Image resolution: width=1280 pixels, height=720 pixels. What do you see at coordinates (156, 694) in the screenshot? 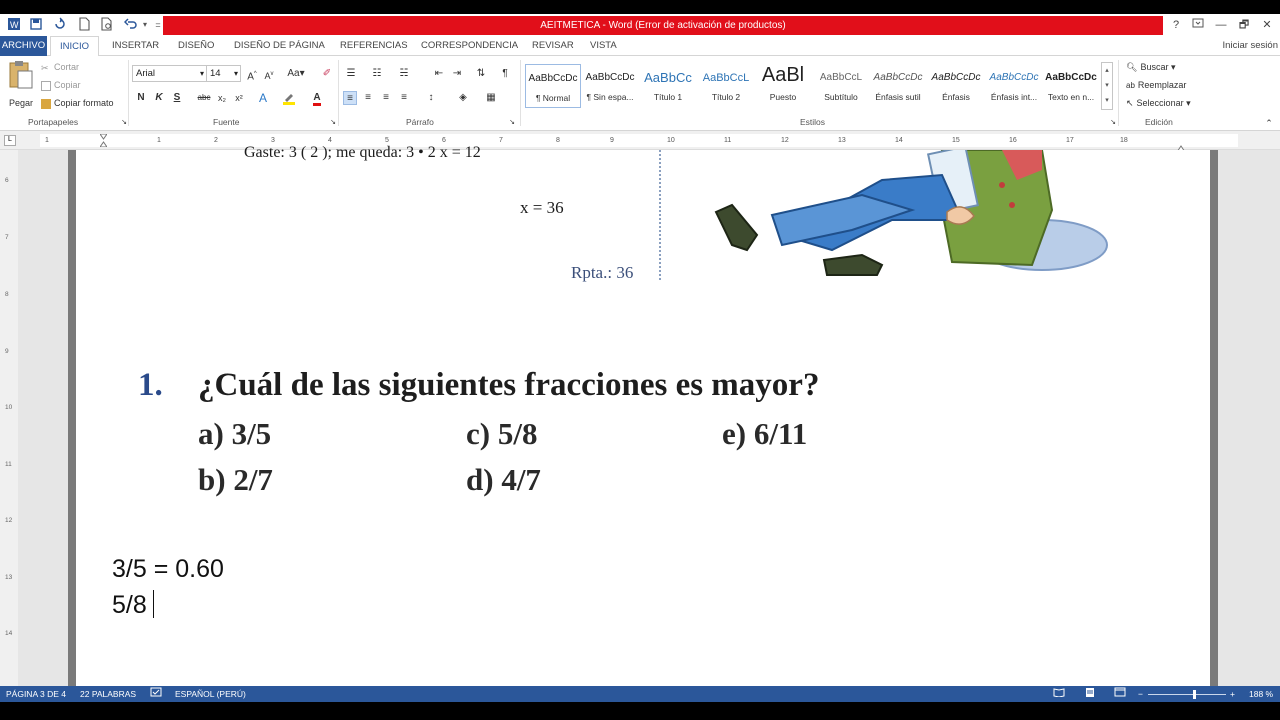
I see `proofing-icon` at bounding box center [156, 694].